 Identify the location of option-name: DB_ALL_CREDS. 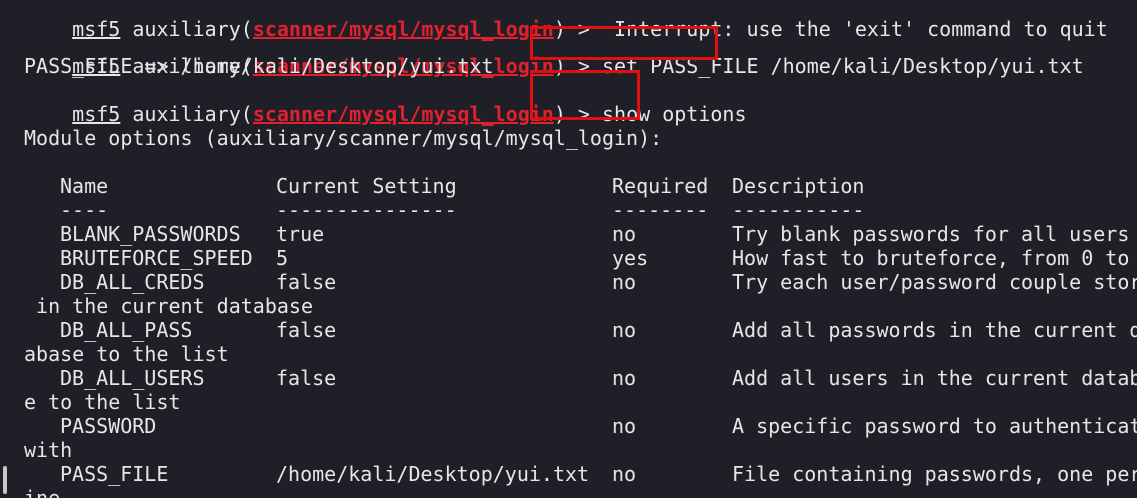
(132, 282).